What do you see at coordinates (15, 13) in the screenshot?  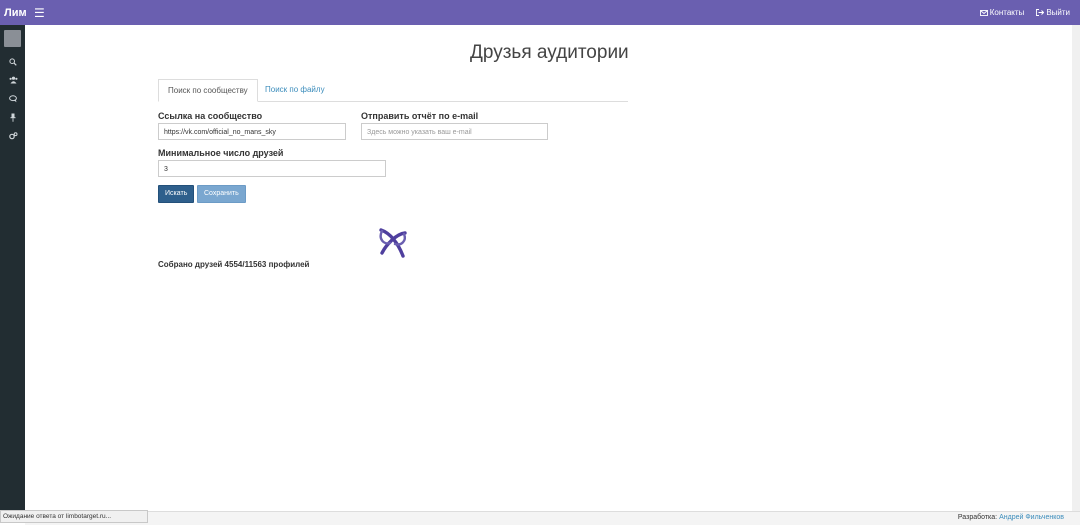 I see `brand-logo: Лим` at bounding box center [15, 13].